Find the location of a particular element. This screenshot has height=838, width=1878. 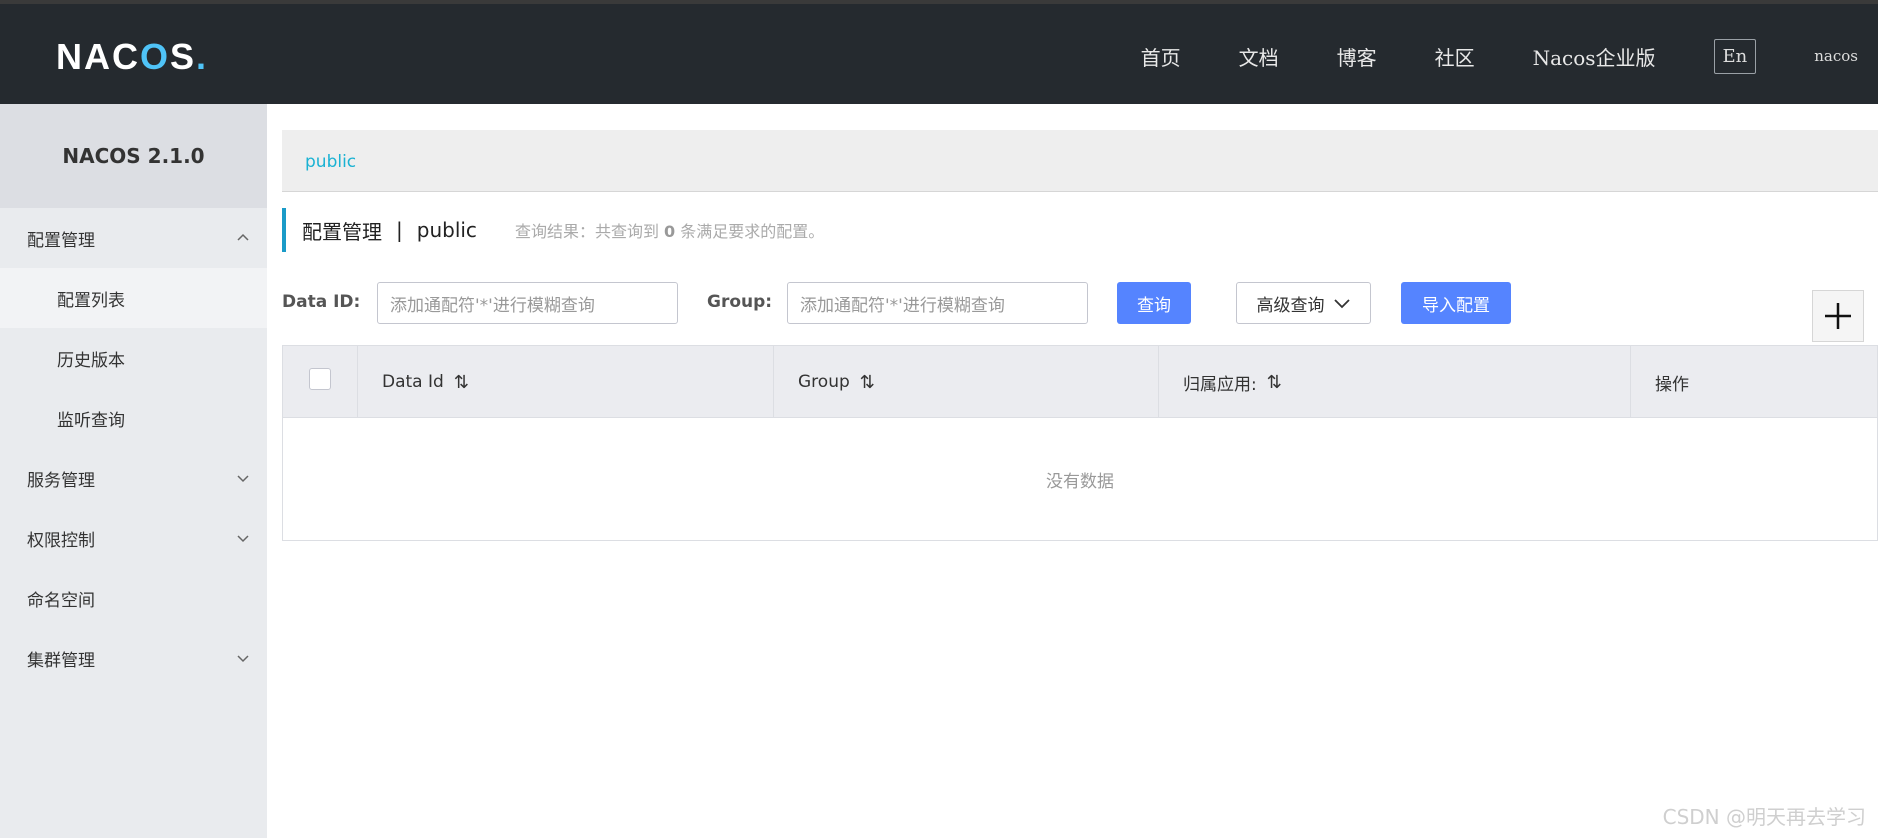

page-header: 配置管理 | public 查询结果：共查询到 0 条满足要求的配置。 is located at coordinates (553, 230).